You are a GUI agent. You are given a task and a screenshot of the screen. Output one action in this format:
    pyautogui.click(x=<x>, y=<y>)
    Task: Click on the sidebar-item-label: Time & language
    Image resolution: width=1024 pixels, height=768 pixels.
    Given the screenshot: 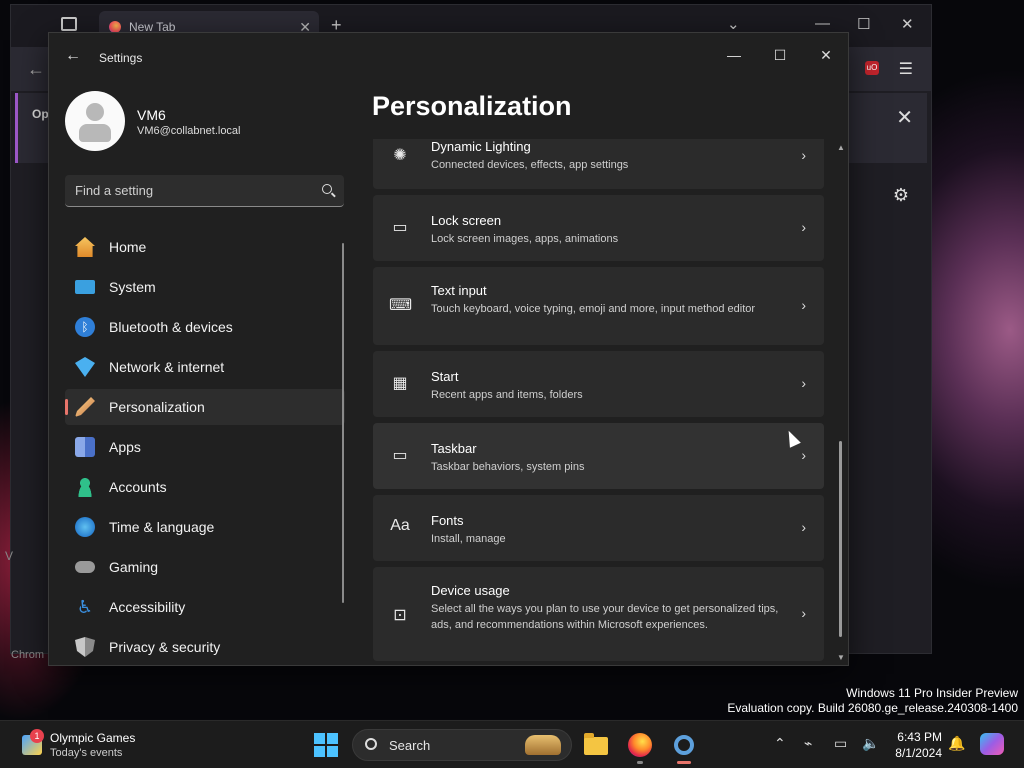 What is the action you would take?
    pyautogui.click(x=162, y=527)
    